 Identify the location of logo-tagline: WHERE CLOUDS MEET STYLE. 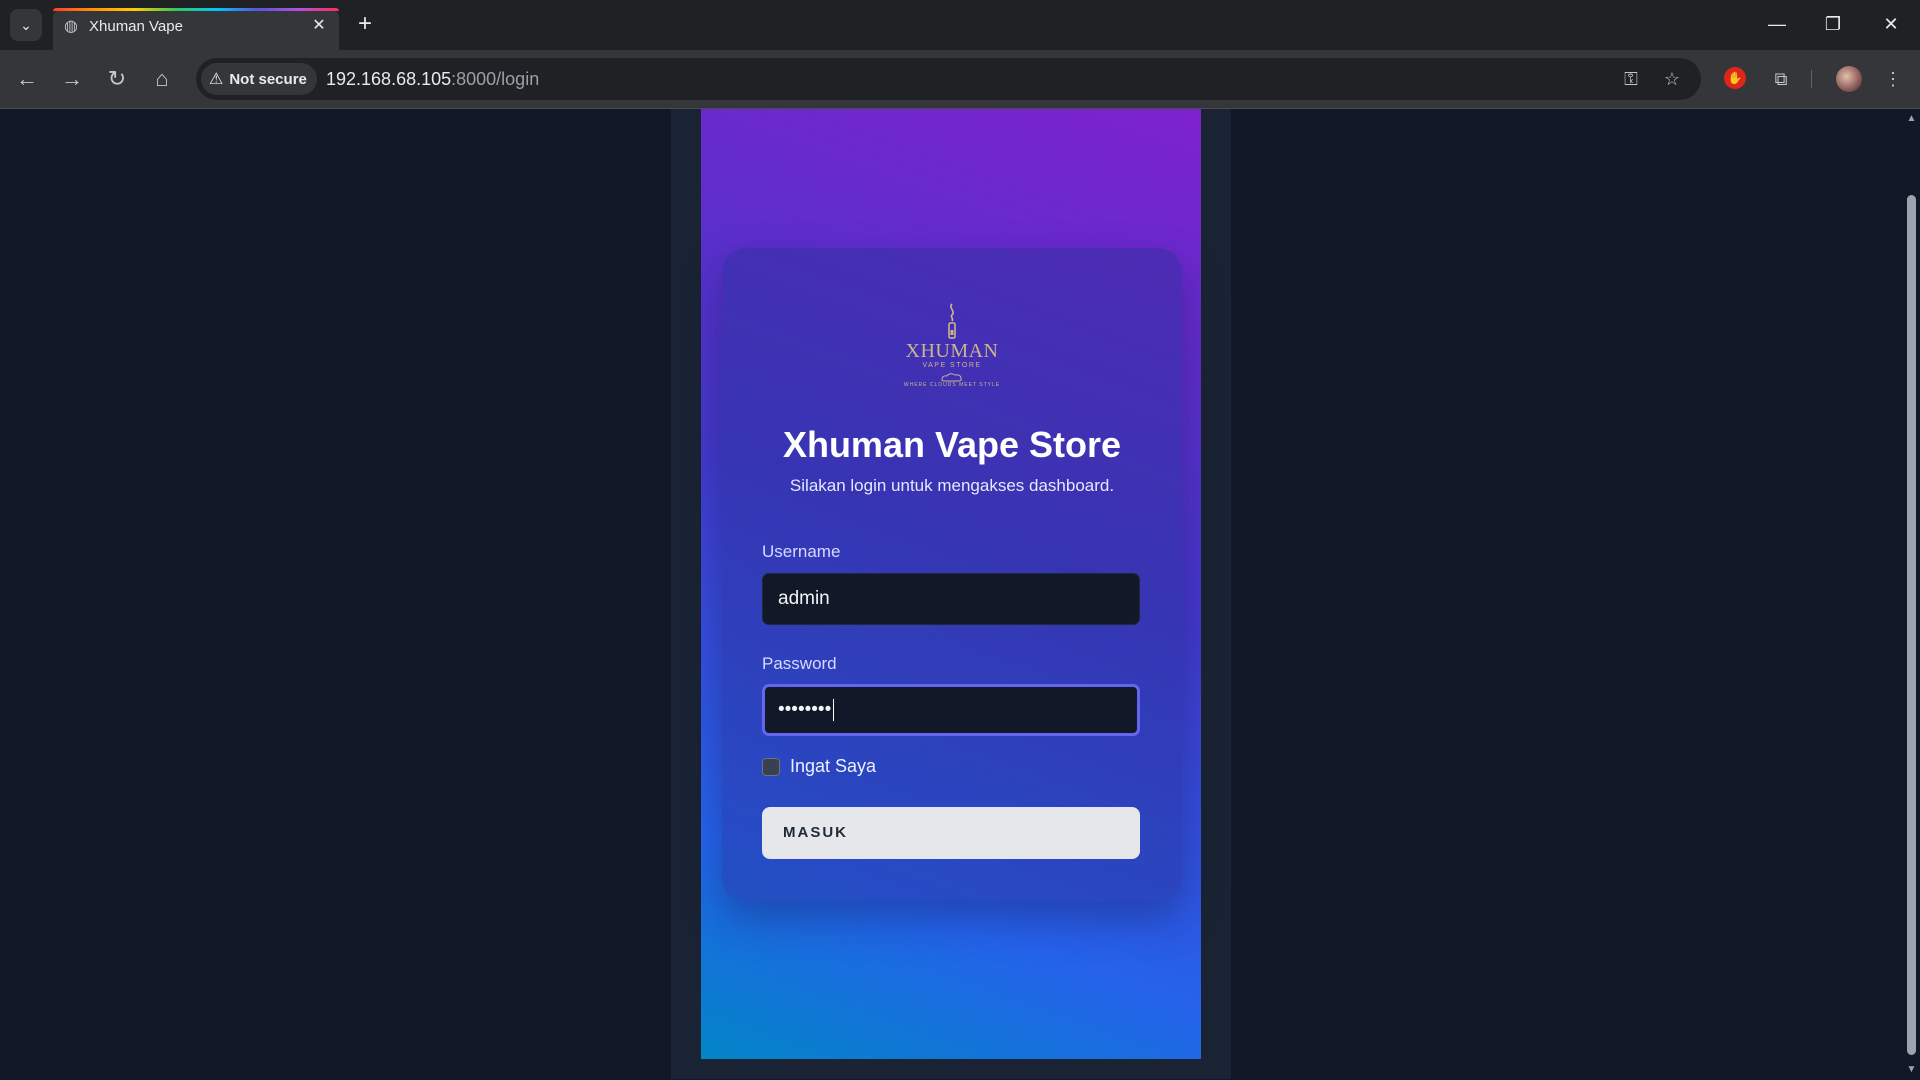
(952, 385).